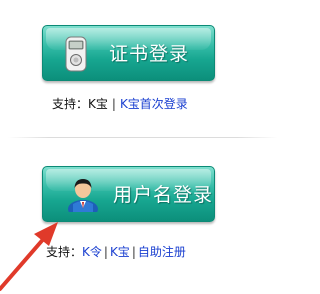 This screenshot has height=294, width=320. What do you see at coordinates (162, 252) in the screenshot?
I see `self-register-link: 自助注册` at bounding box center [162, 252].